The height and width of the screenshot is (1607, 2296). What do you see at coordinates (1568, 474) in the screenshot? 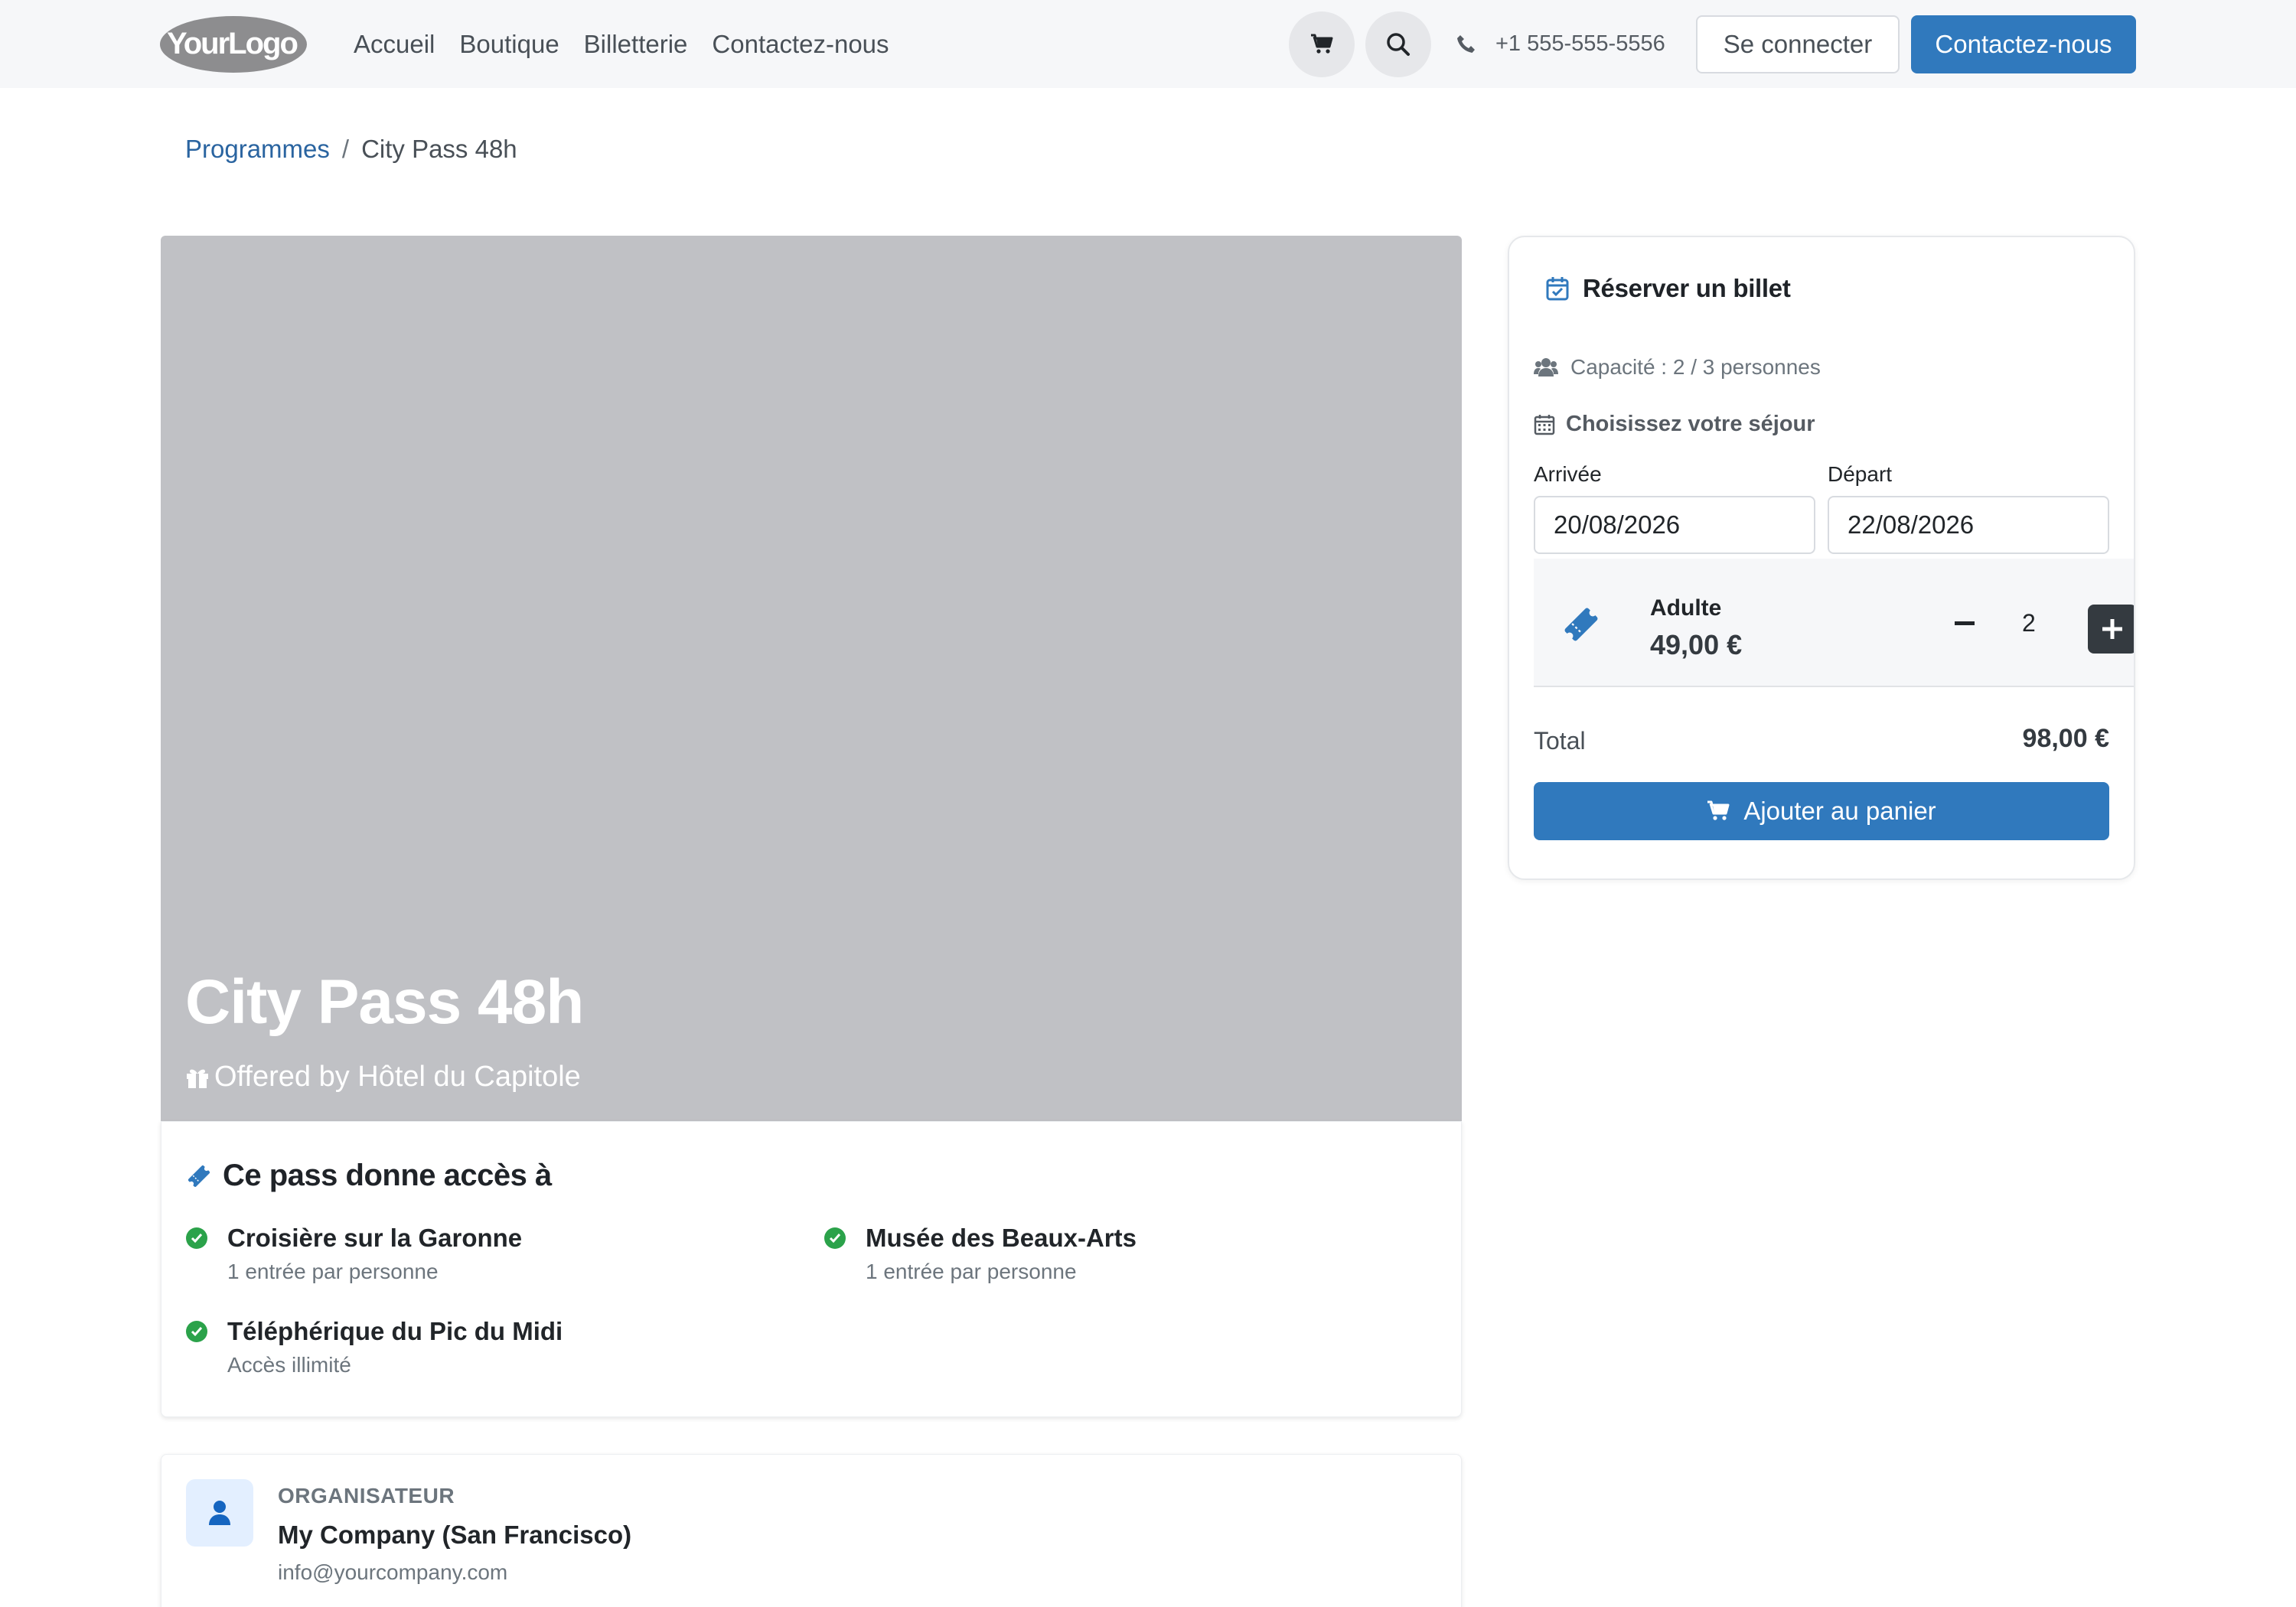
I see `arrival-label: Arrivée` at bounding box center [1568, 474].